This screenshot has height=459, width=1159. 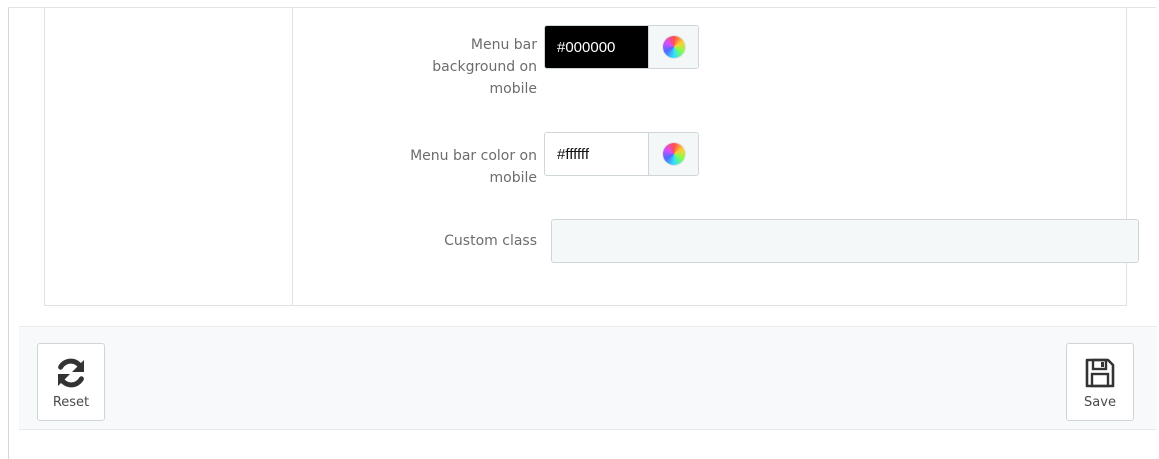 I want to click on reset-label: Reset, so click(x=71, y=402).